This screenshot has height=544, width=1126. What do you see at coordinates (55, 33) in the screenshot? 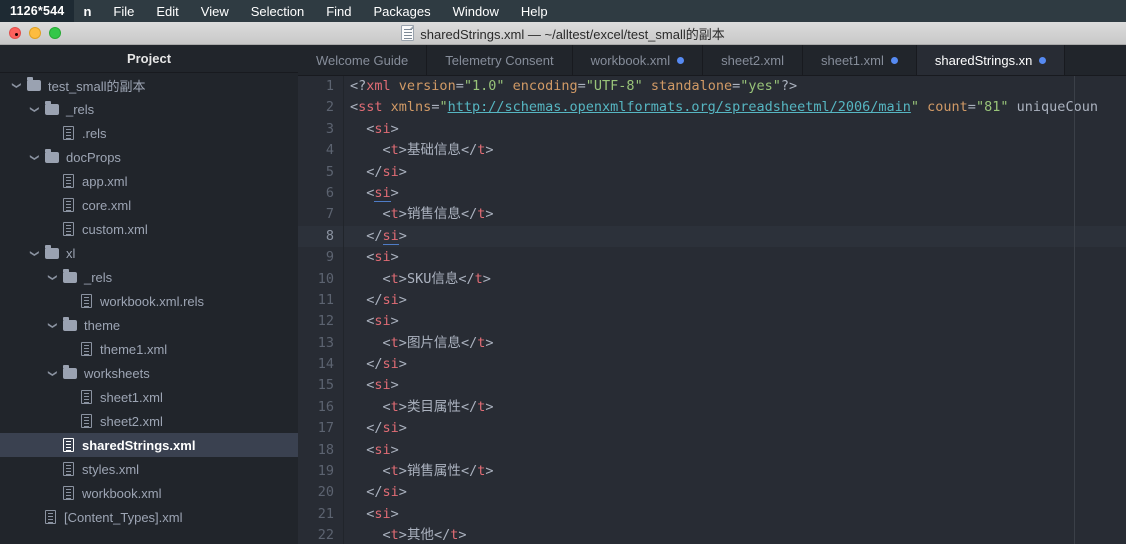
I see `zoom-button-icon` at bounding box center [55, 33].